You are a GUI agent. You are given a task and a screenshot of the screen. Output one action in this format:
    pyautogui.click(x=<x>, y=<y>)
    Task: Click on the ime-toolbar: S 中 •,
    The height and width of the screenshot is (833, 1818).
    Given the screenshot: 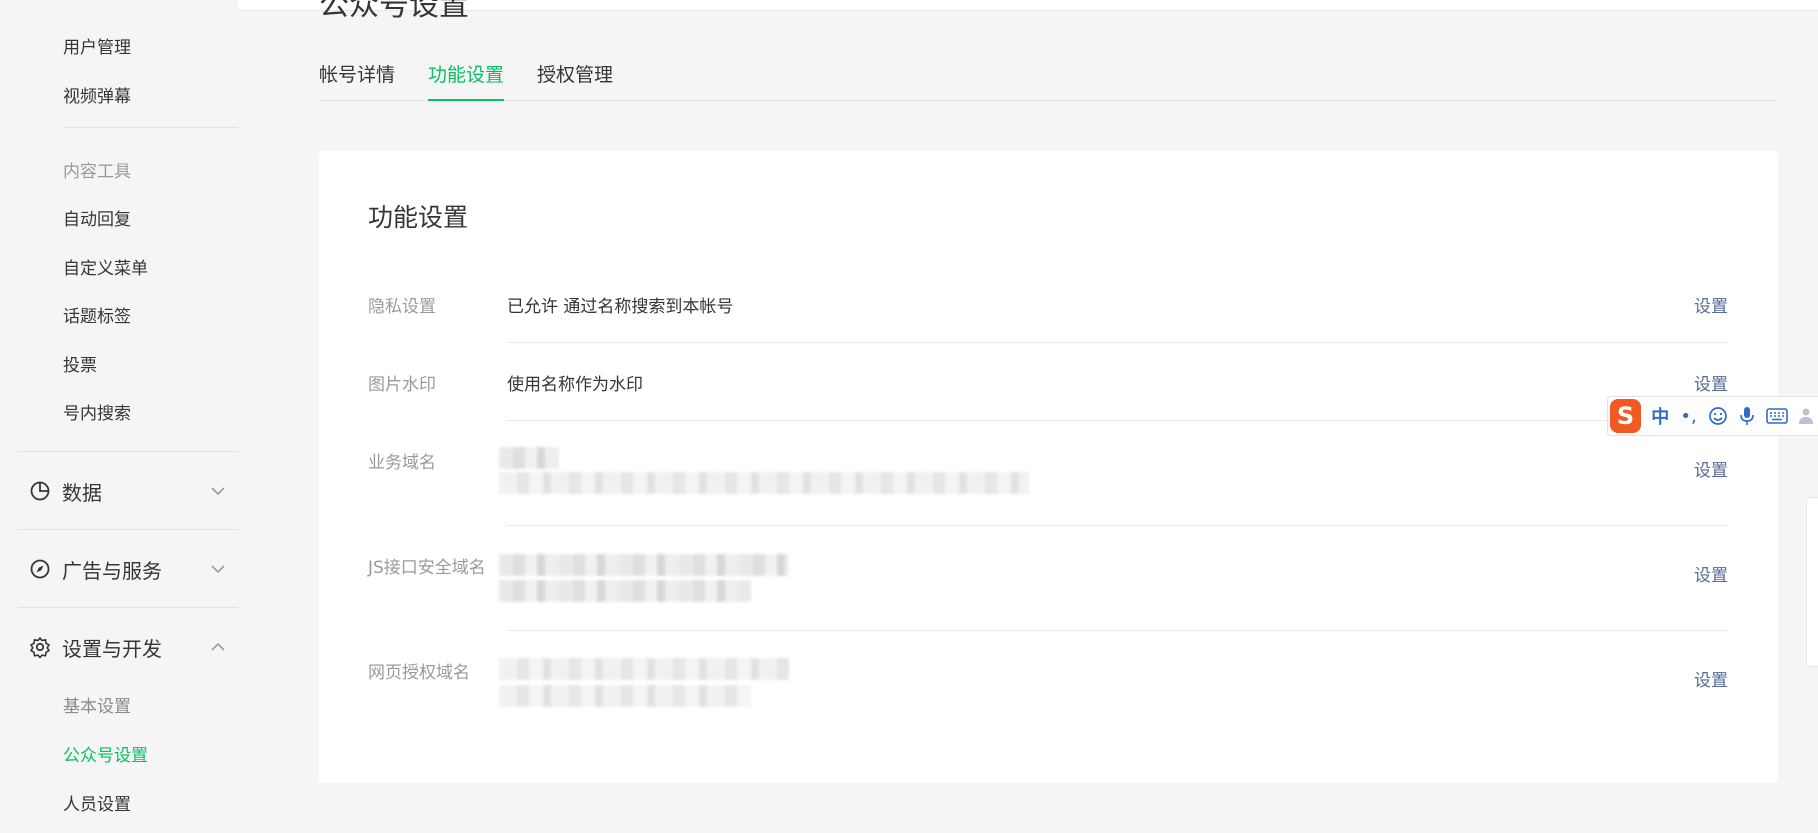 What is the action you would take?
    pyautogui.click(x=1712, y=416)
    